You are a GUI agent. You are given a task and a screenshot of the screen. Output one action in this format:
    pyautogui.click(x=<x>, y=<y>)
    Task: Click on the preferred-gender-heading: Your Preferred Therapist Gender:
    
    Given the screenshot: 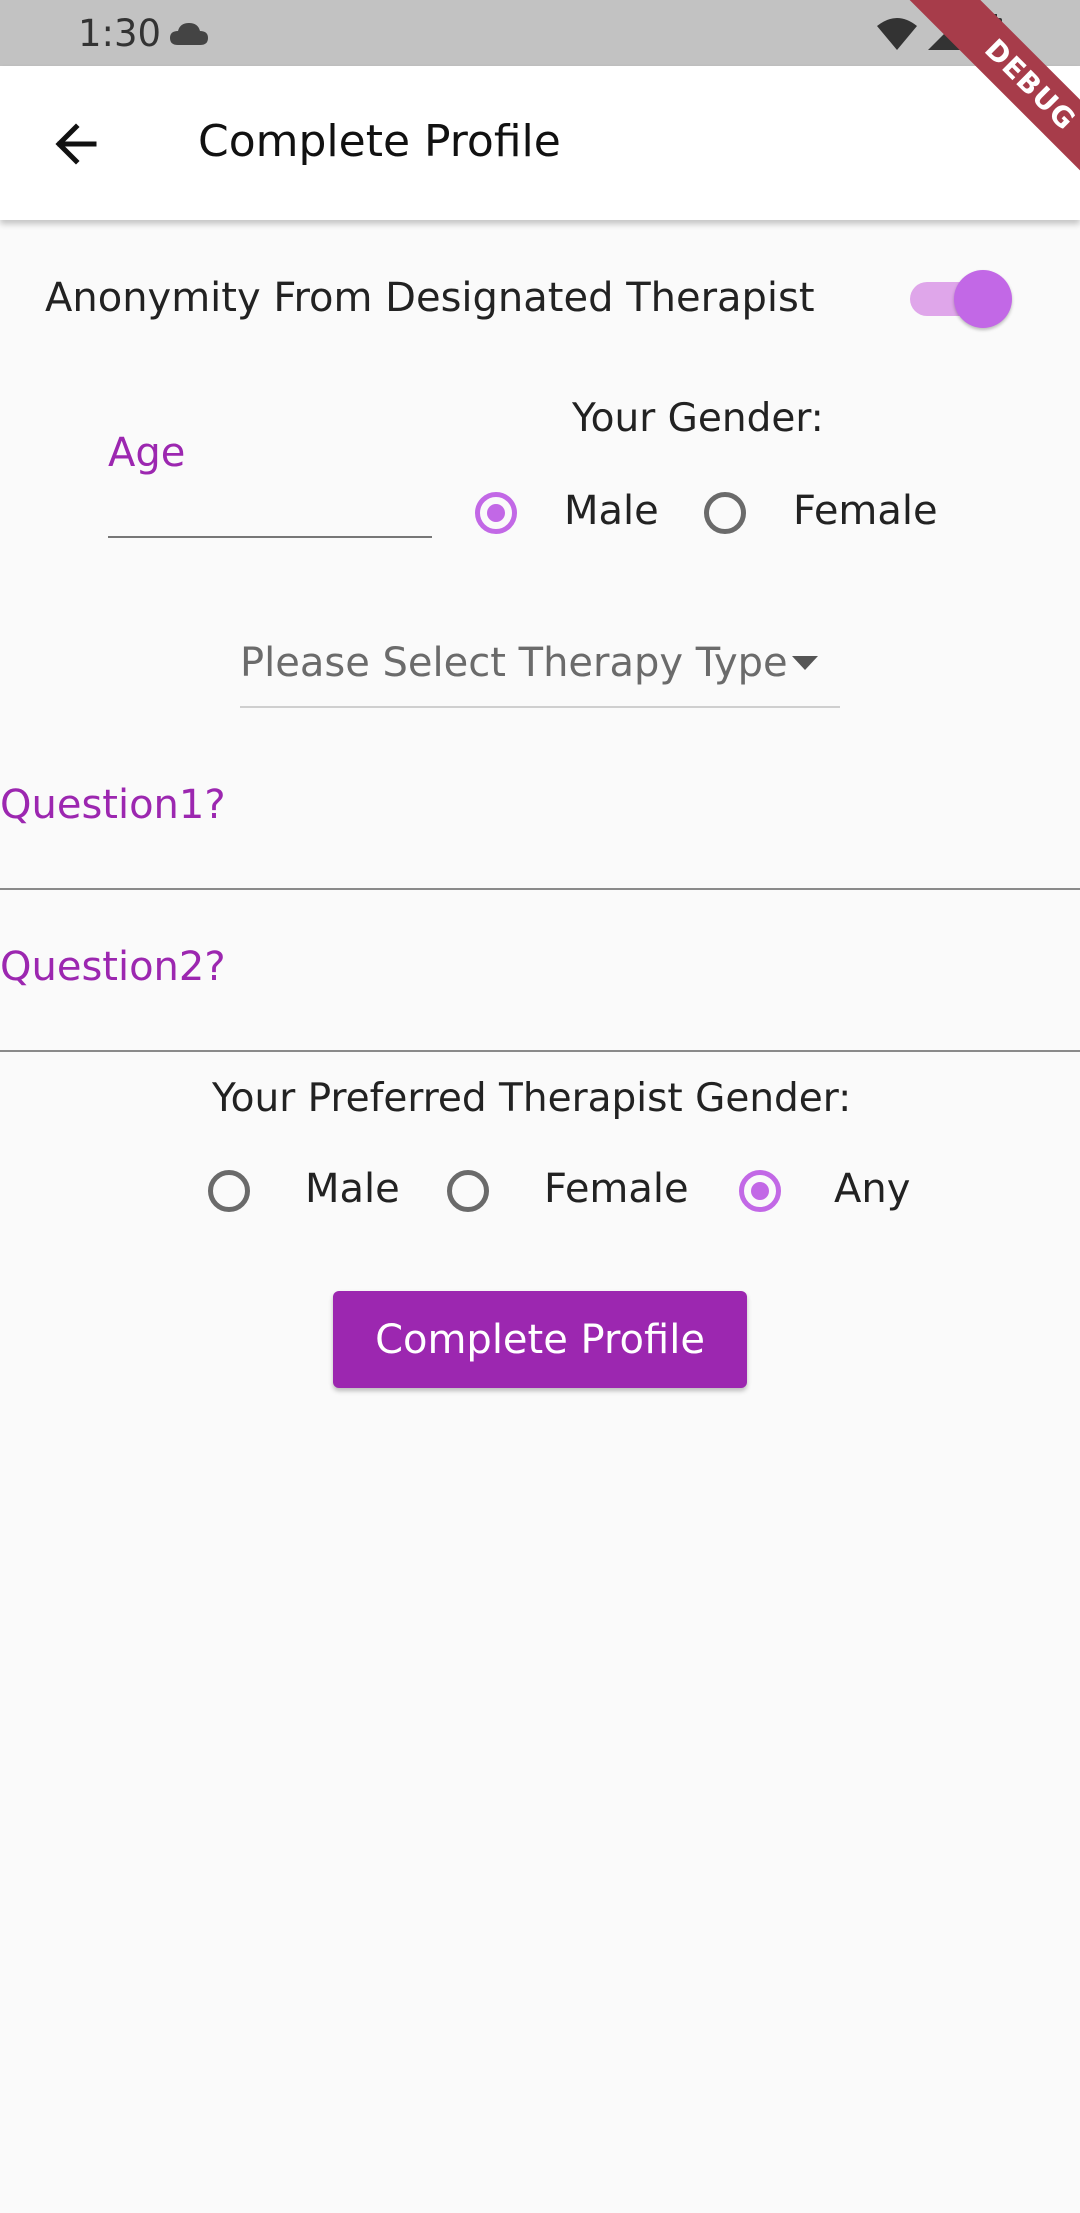 What is the action you would take?
    pyautogui.click(x=532, y=1098)
    